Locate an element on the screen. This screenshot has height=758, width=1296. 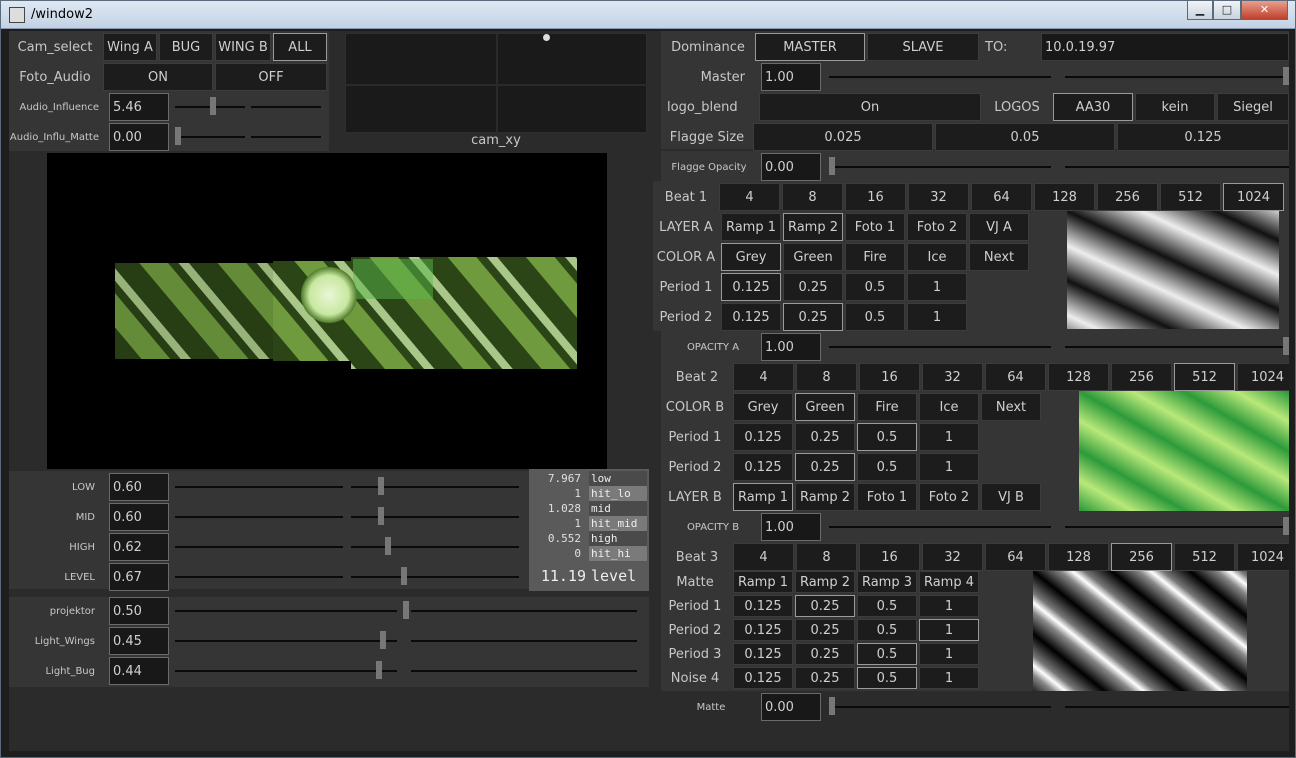
light-light-wings-slider is located at coordinates (383, 640).